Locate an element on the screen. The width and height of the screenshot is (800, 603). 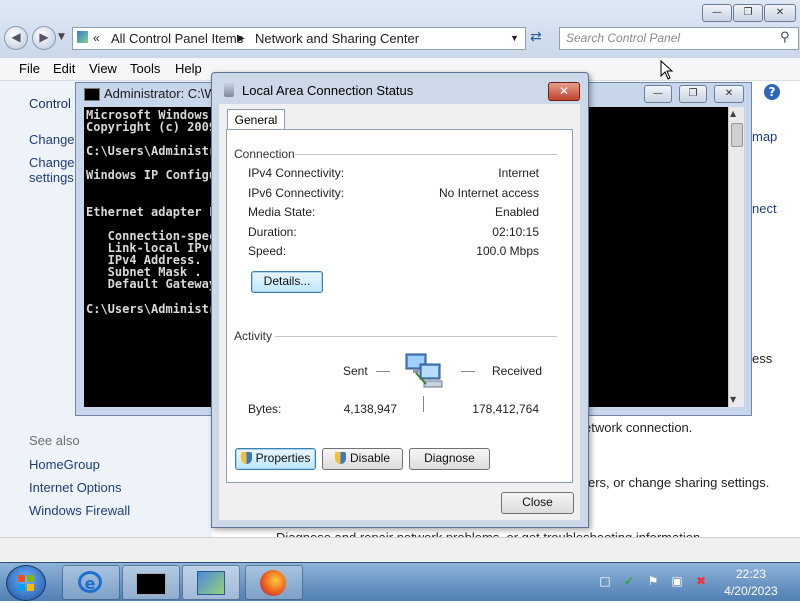
back-button: ◀ is located at coordinates (16, 38).